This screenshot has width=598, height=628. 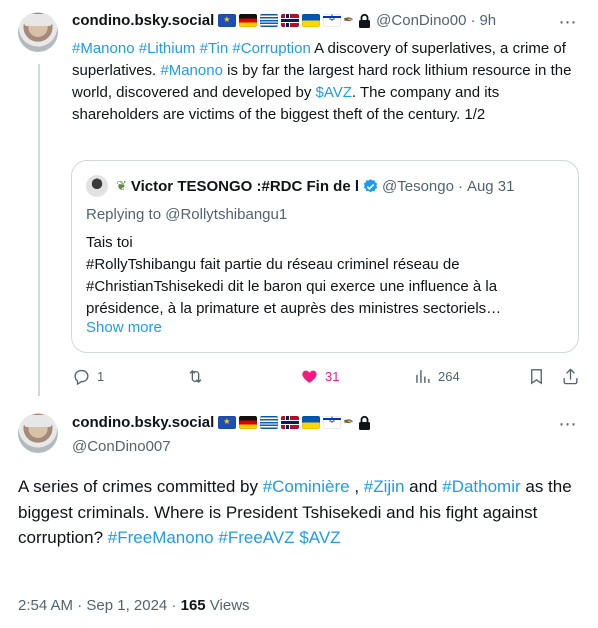 What do you see at coordinates (244, 186) in the screenshot?
I see `display-name: Victor TESONGO :#RDC Fin de l` at bounding box center [244, 186].